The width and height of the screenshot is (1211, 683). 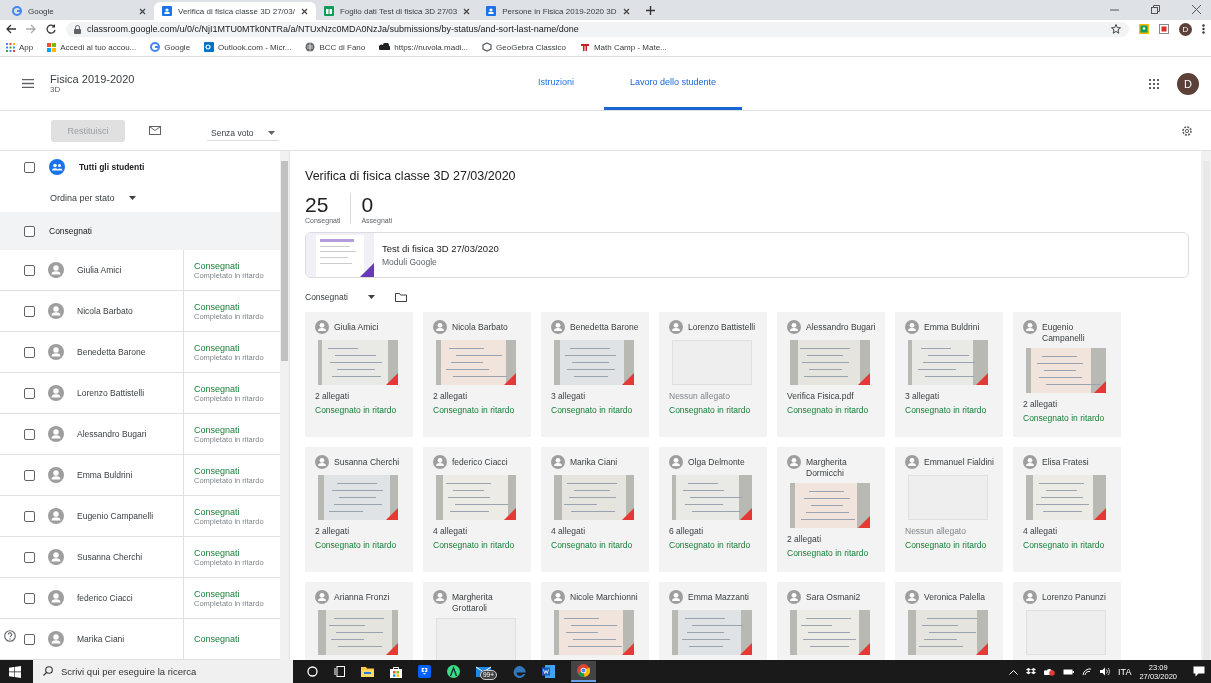 What do you see at coordinates (1067, 621) in the screenshot?
I see `student-card: Lorenzo Panunzi` at bounding box center [1067, 621].